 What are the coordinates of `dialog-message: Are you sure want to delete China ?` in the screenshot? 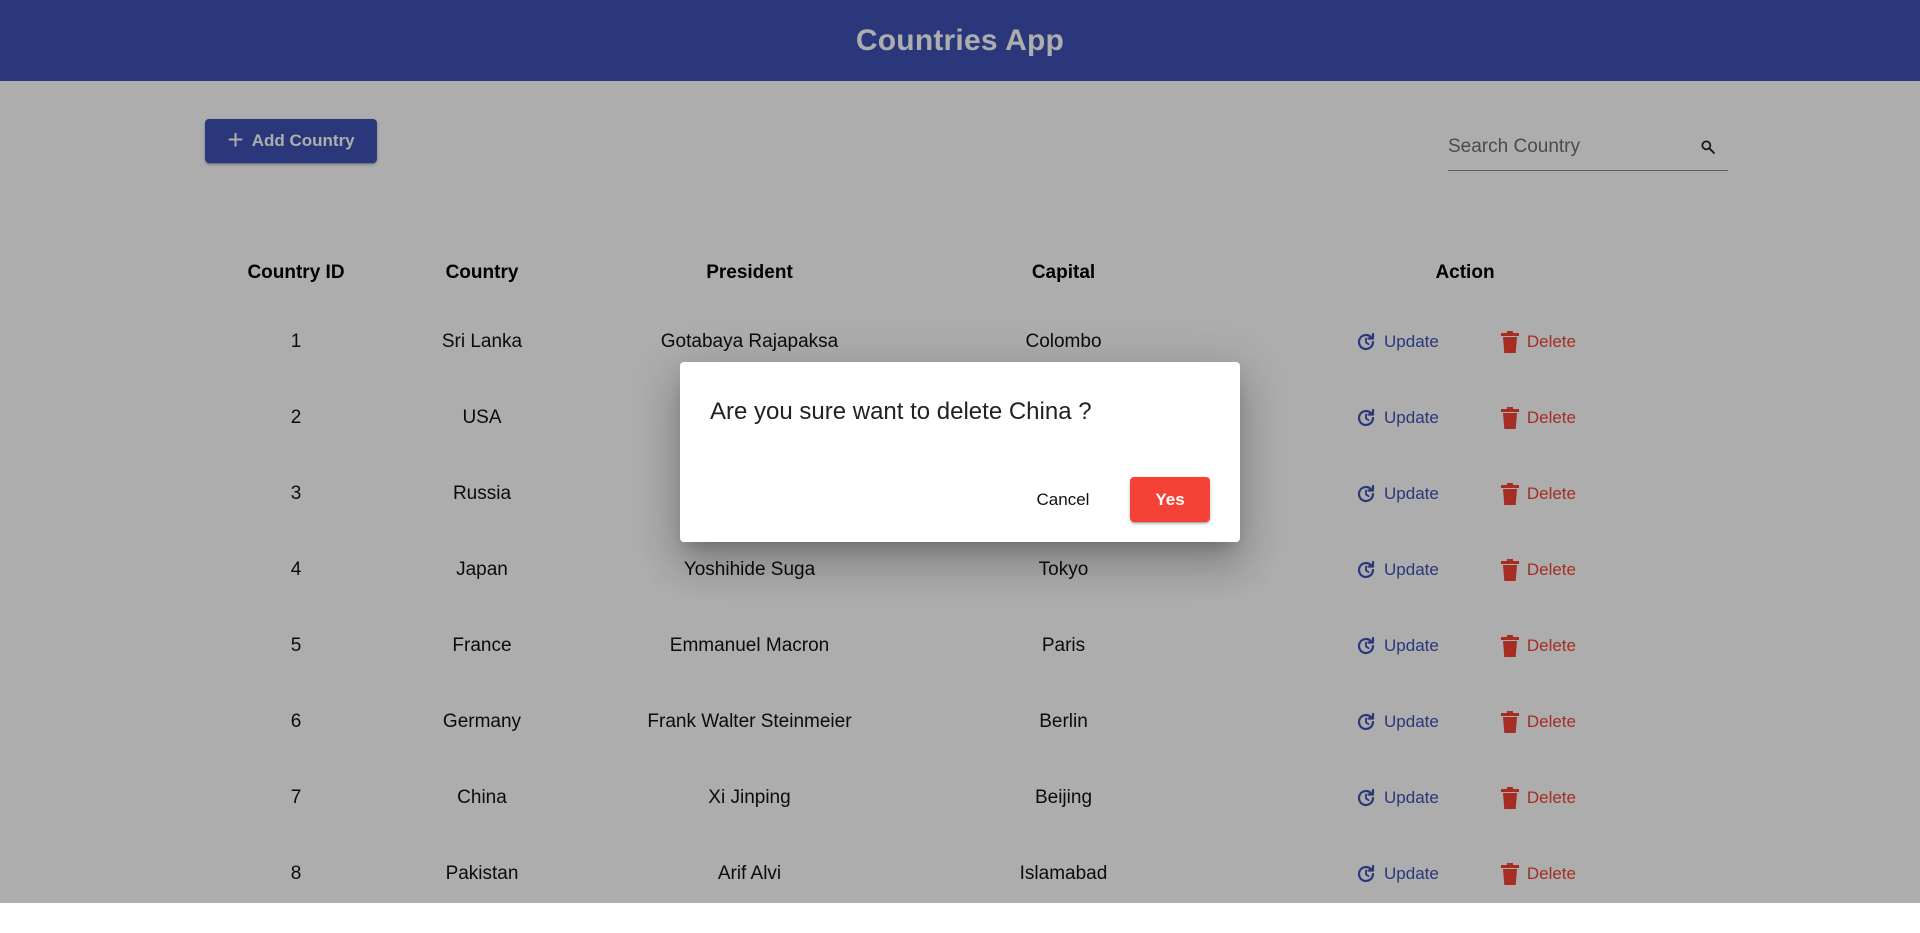 It's located at (901, 411).